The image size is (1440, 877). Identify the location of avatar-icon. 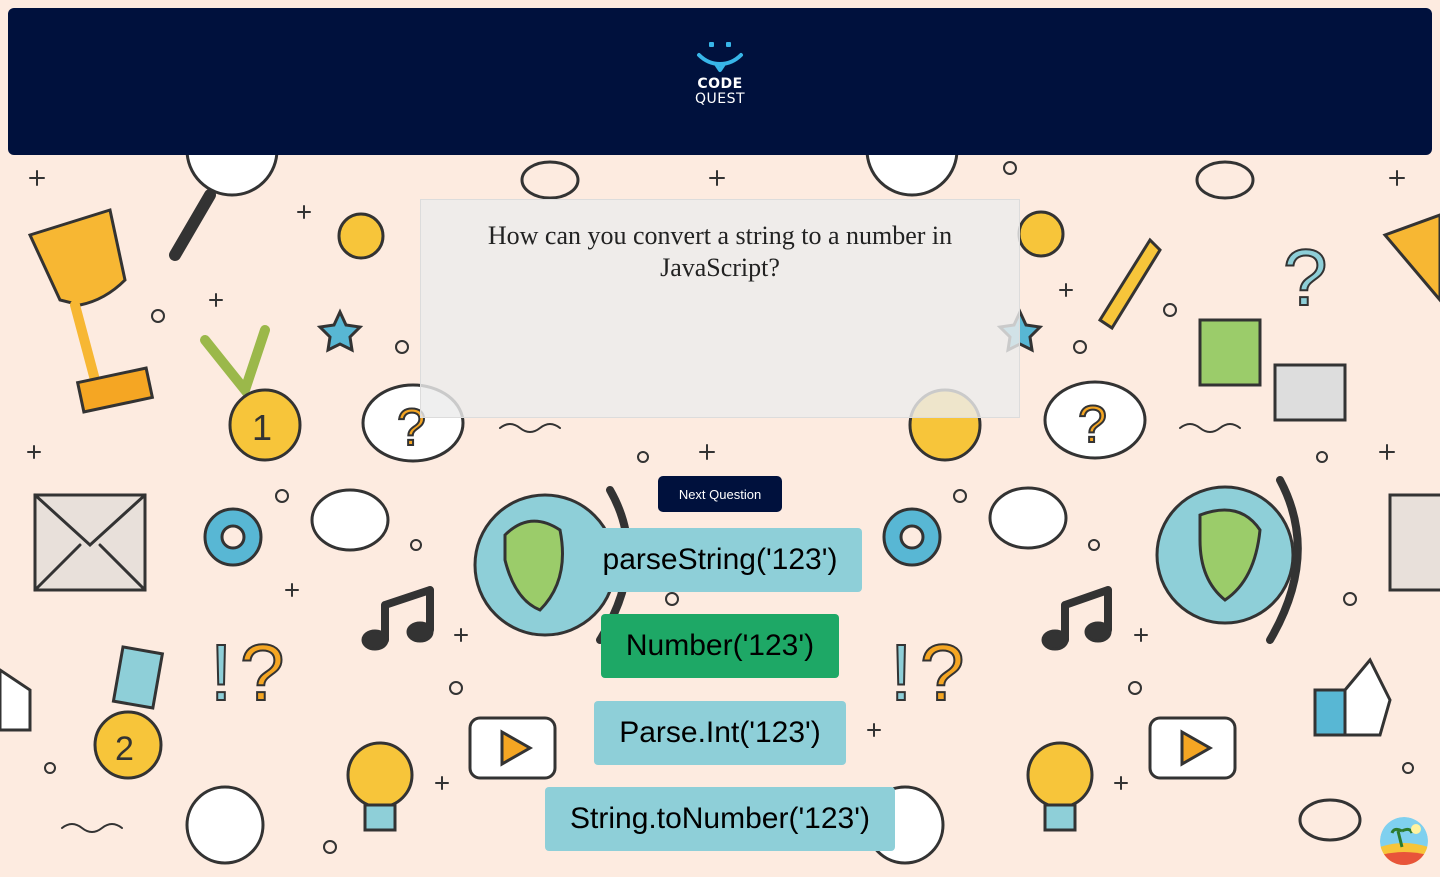
(1404, 841).